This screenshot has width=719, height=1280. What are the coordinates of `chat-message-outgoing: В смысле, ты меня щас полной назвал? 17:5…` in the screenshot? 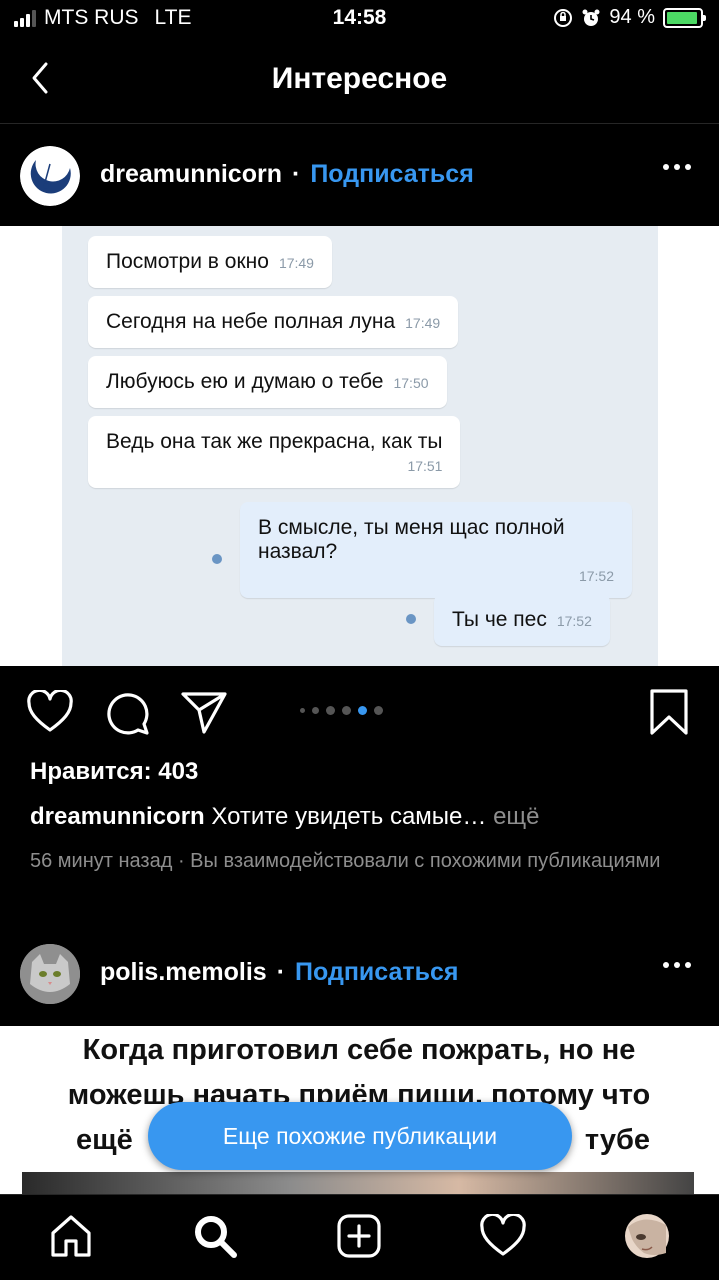 It's located at (436, 550).